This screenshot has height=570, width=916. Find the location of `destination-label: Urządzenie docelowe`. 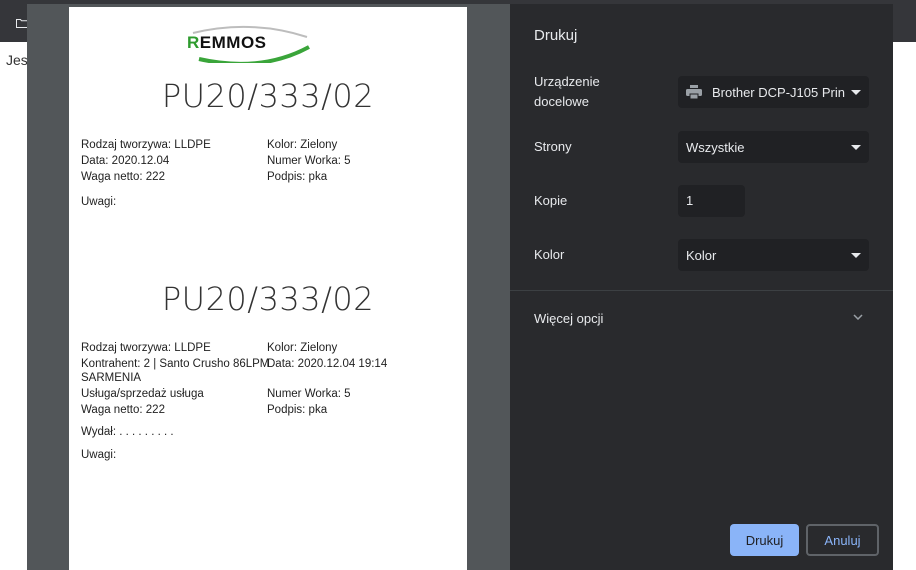

destination-label: Urządzenie docelowe is located at coordinates (567, 91).